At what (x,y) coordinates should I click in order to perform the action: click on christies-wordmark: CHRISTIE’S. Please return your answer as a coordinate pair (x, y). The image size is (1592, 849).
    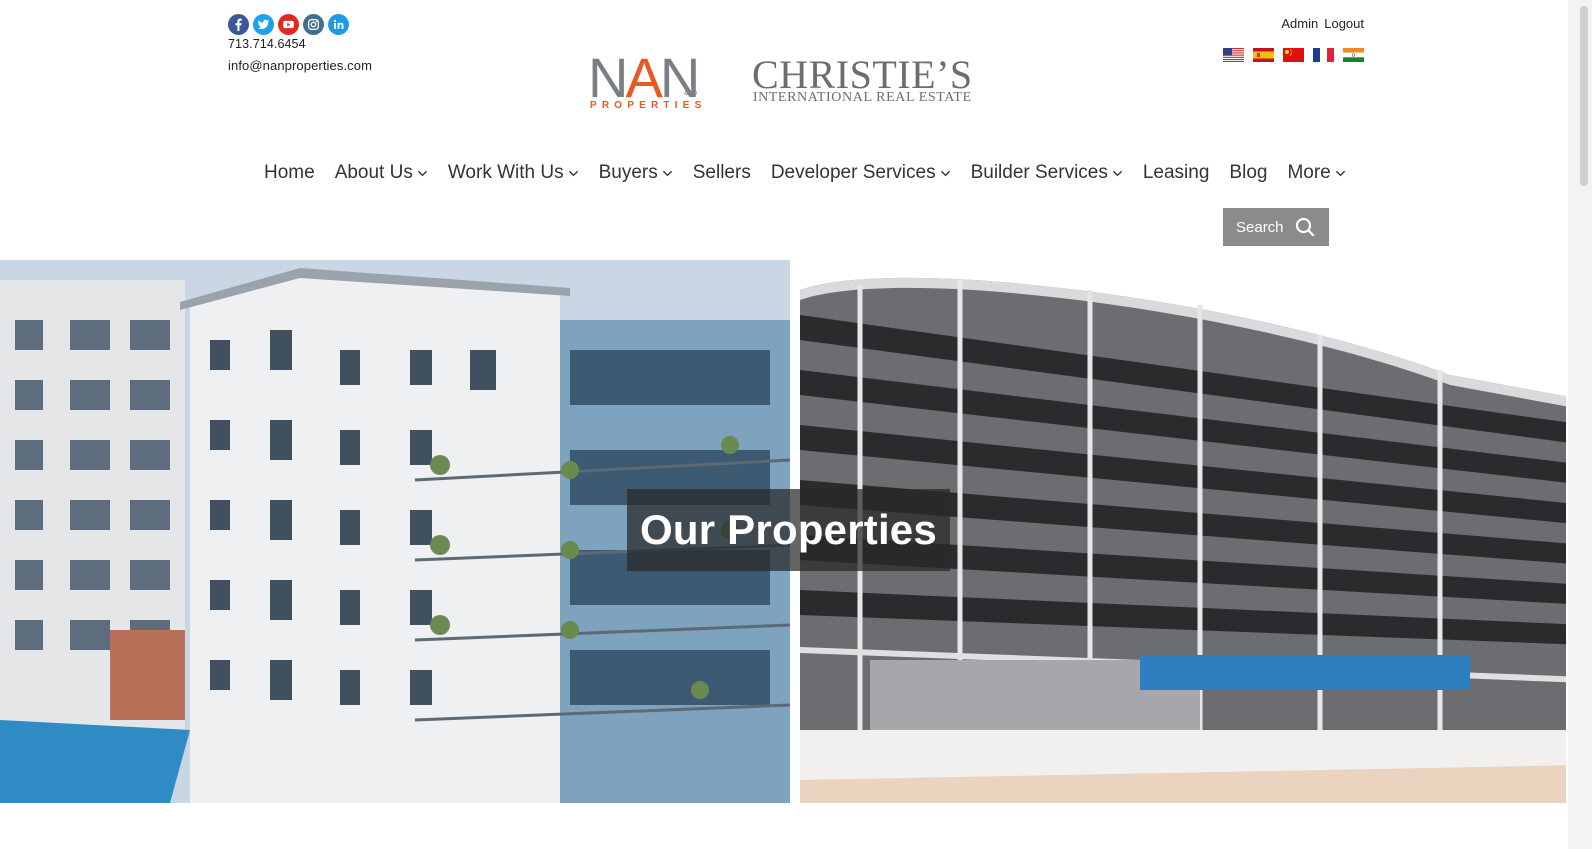
    Looking at the image, I should click on (862, 74).